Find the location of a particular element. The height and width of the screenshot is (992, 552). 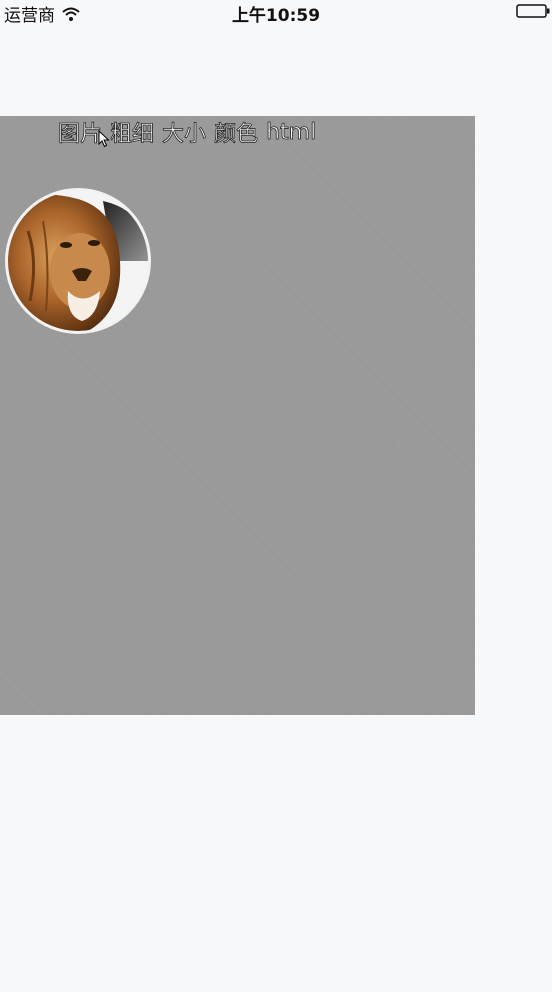

formatting-toolbar: 图片 粗细 大小 颜色 html is located at coordinates (187, 132).